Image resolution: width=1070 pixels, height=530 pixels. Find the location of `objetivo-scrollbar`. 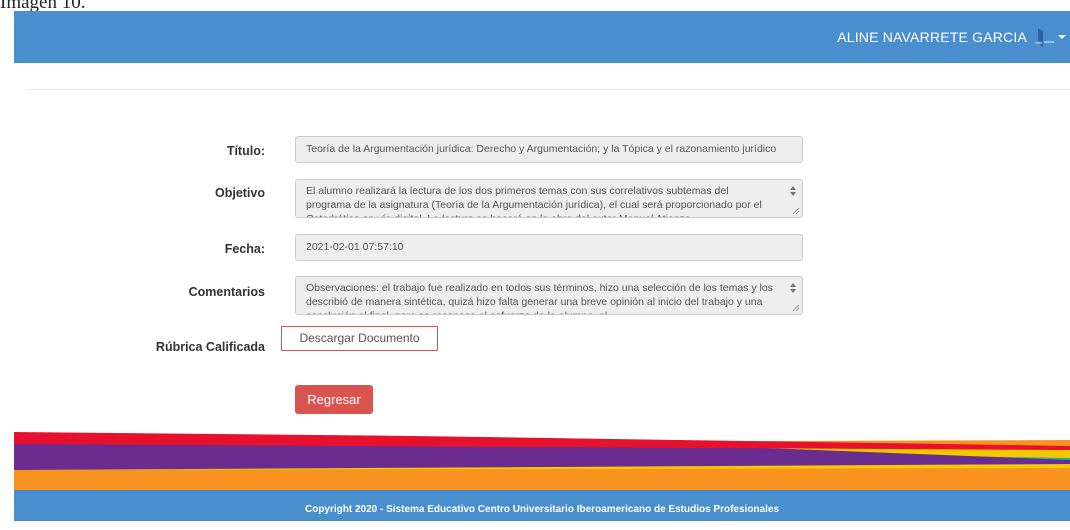

objetivo-scrollbar is located at coordinates (793, 195).